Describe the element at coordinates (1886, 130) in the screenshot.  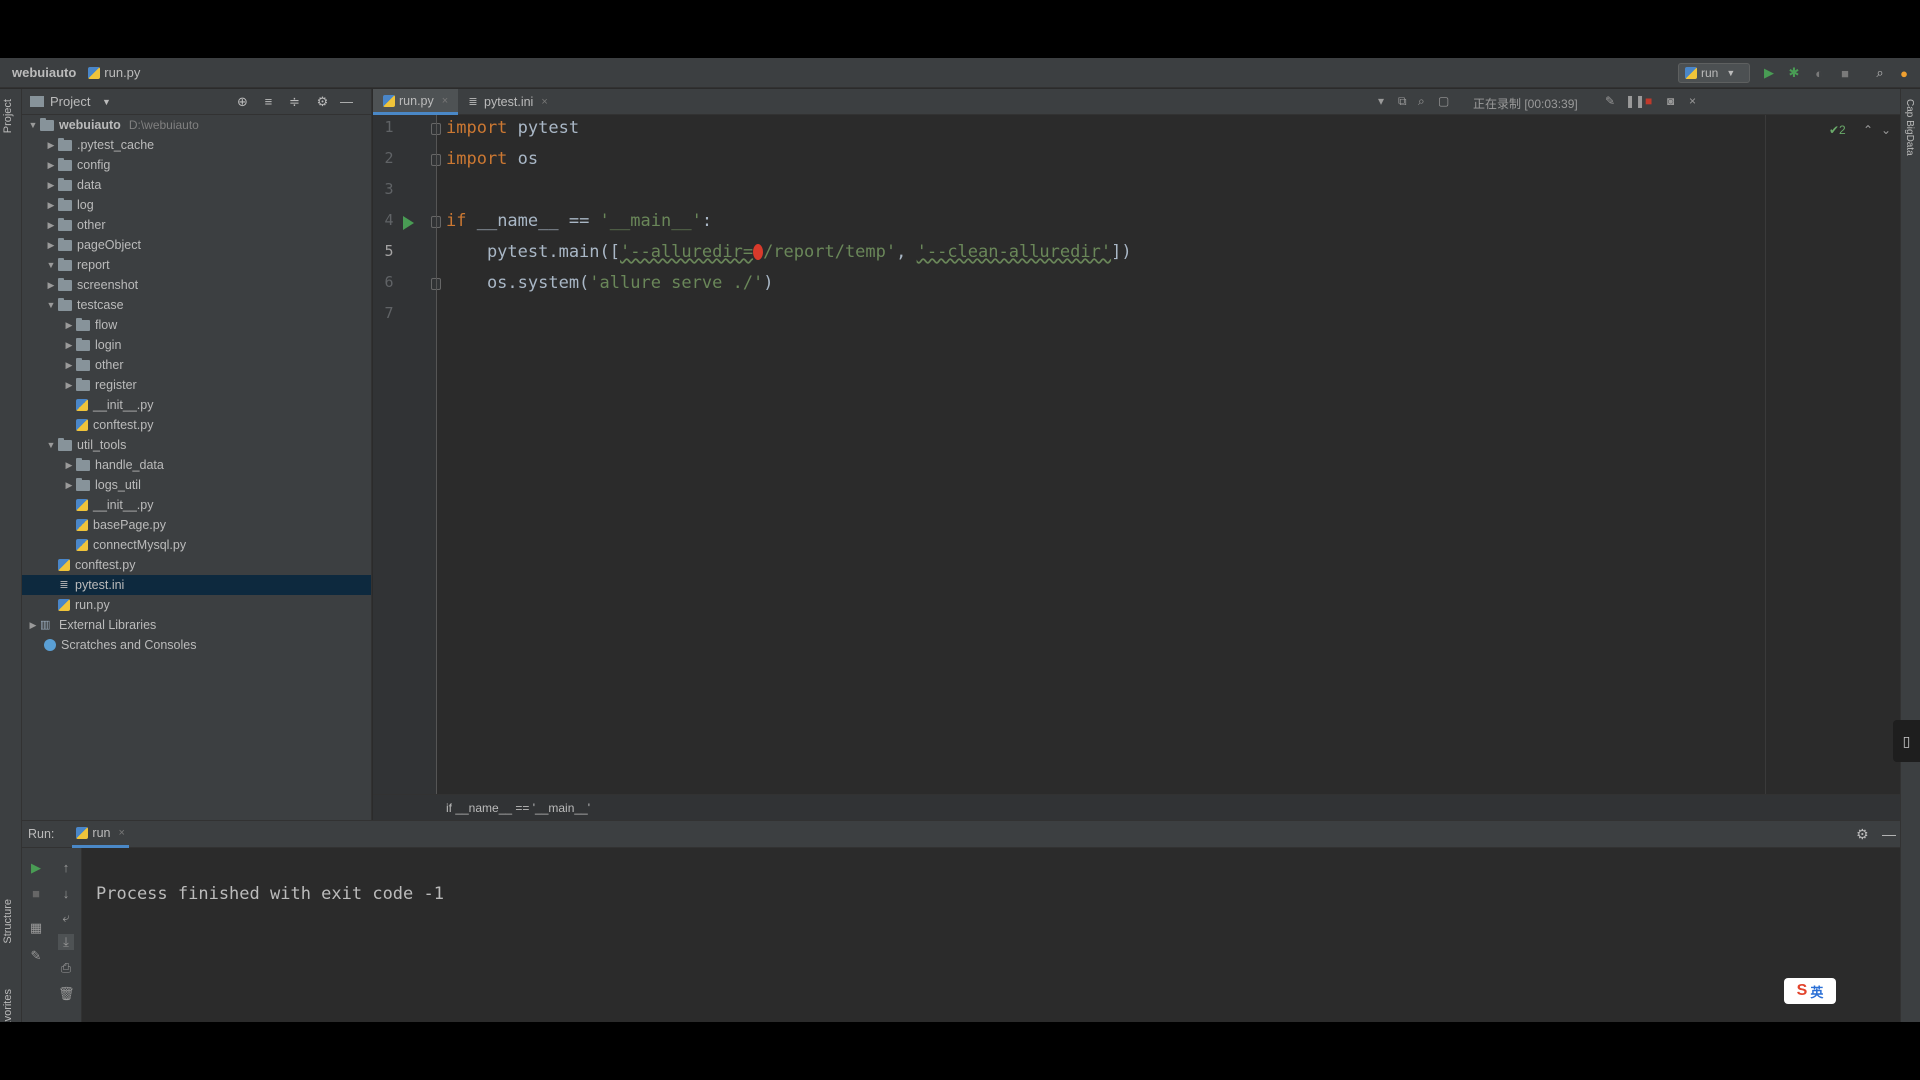
I see `chevron-down-icon: ⌄` at that location.